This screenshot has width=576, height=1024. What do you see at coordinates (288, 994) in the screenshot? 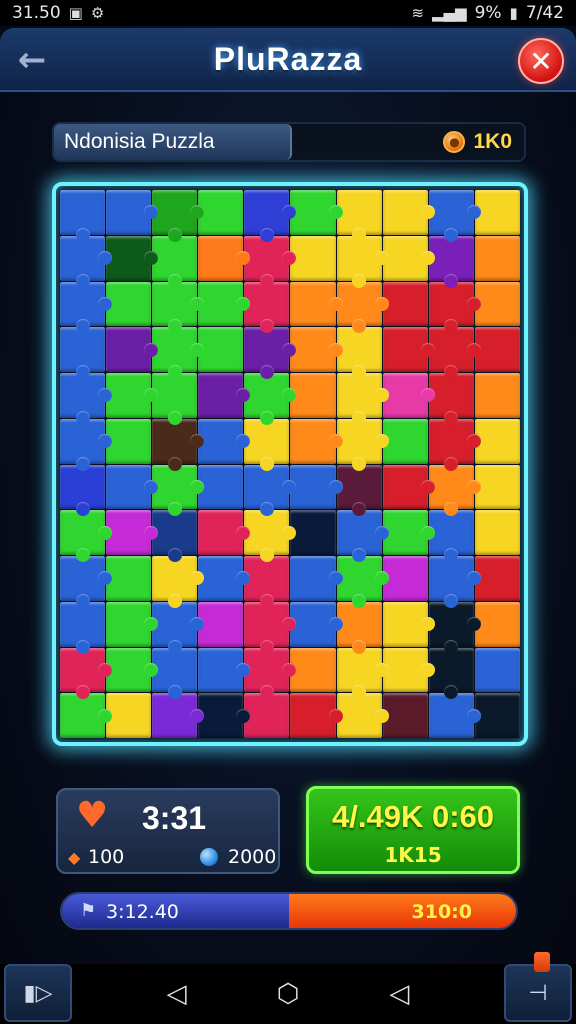
I see `home-nav-icon: ⬡` at bounding box center [288, 994].